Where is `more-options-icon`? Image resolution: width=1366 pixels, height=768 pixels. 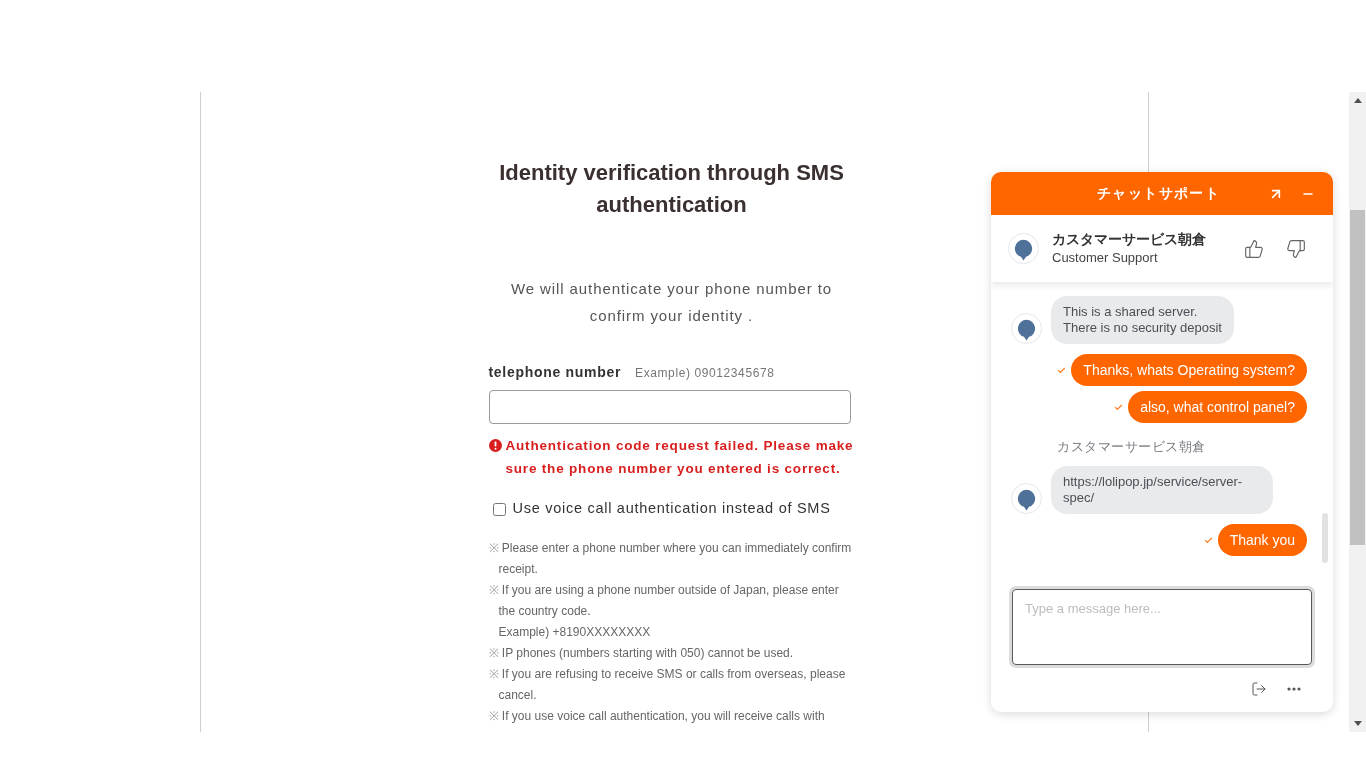
more-options-icon is located at coordinates (1294, 688).